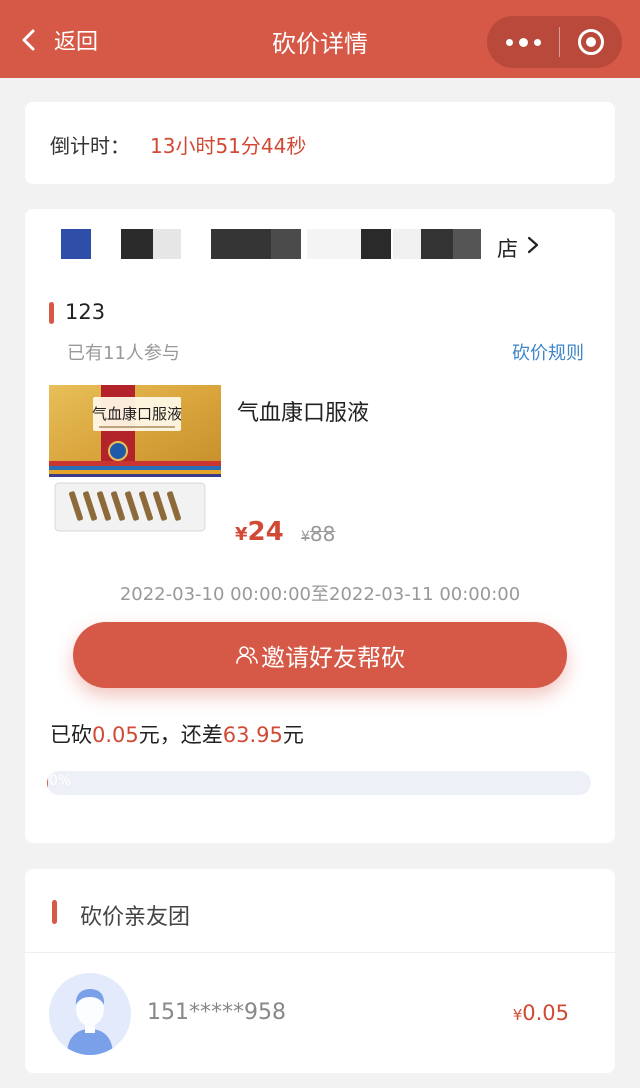  Describe the element at coordinates (318, 534) in the screenshot. I see `original-price: ¥88` at that location.